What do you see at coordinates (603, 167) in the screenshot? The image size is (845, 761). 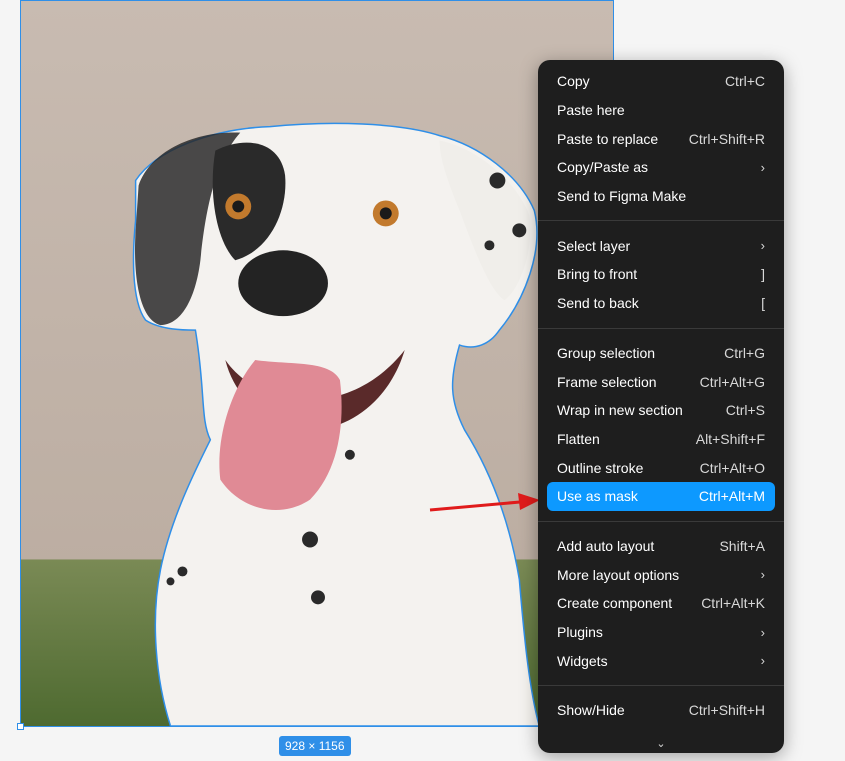 I see `menu-item-label: Copy/Paste as` at bounding box center [603, 167].